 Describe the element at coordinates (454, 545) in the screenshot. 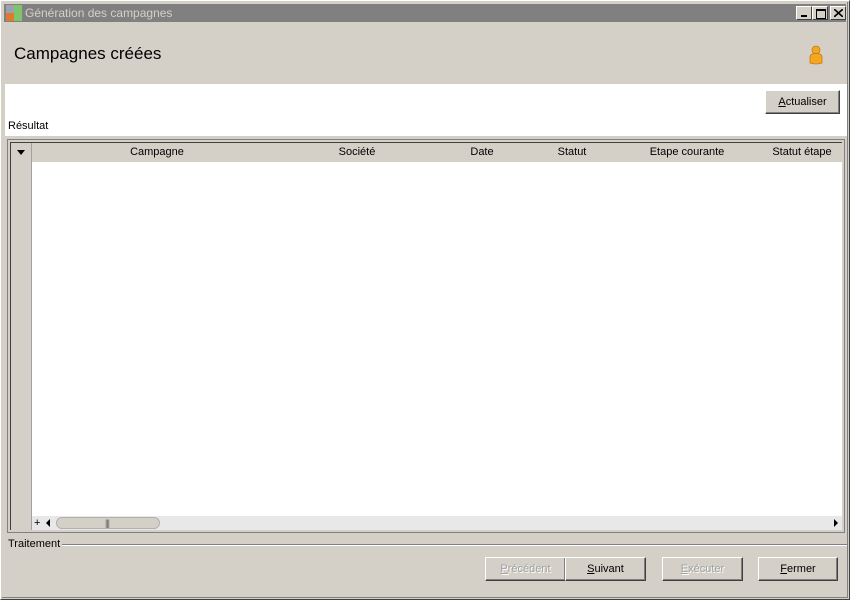

I see `traitement-divider` at that location.